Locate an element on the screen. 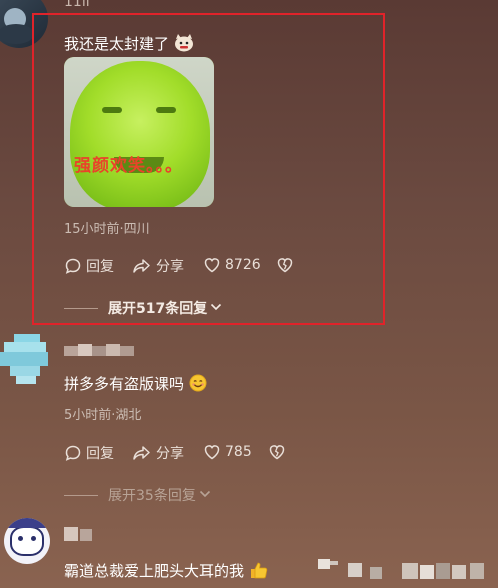 This screenshot has height=588, width=498. username: 11ii^ is located at coordinates (82, 5).